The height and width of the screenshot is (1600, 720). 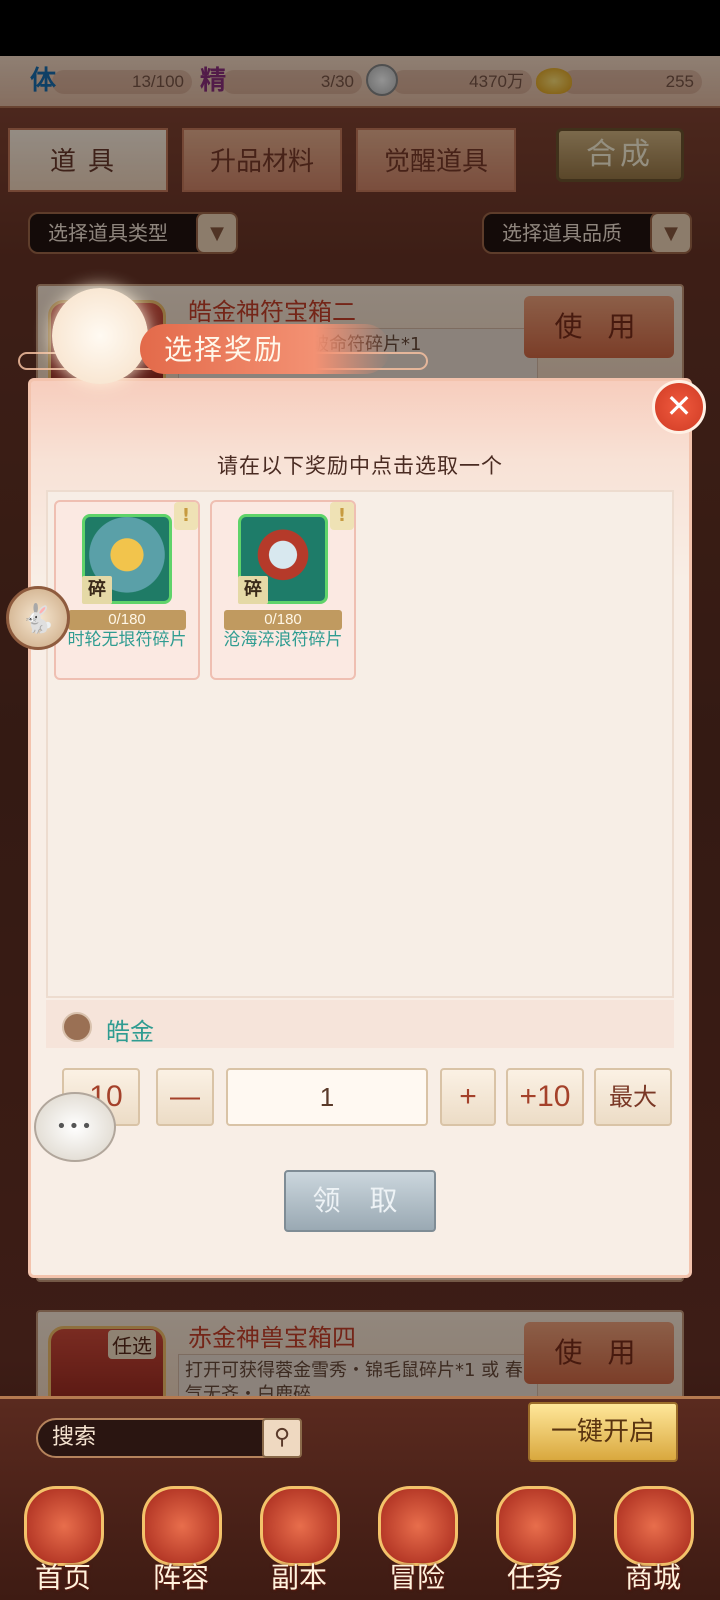 I want to click on open-all-button: 一键开启, so click(x=603, y=1432).